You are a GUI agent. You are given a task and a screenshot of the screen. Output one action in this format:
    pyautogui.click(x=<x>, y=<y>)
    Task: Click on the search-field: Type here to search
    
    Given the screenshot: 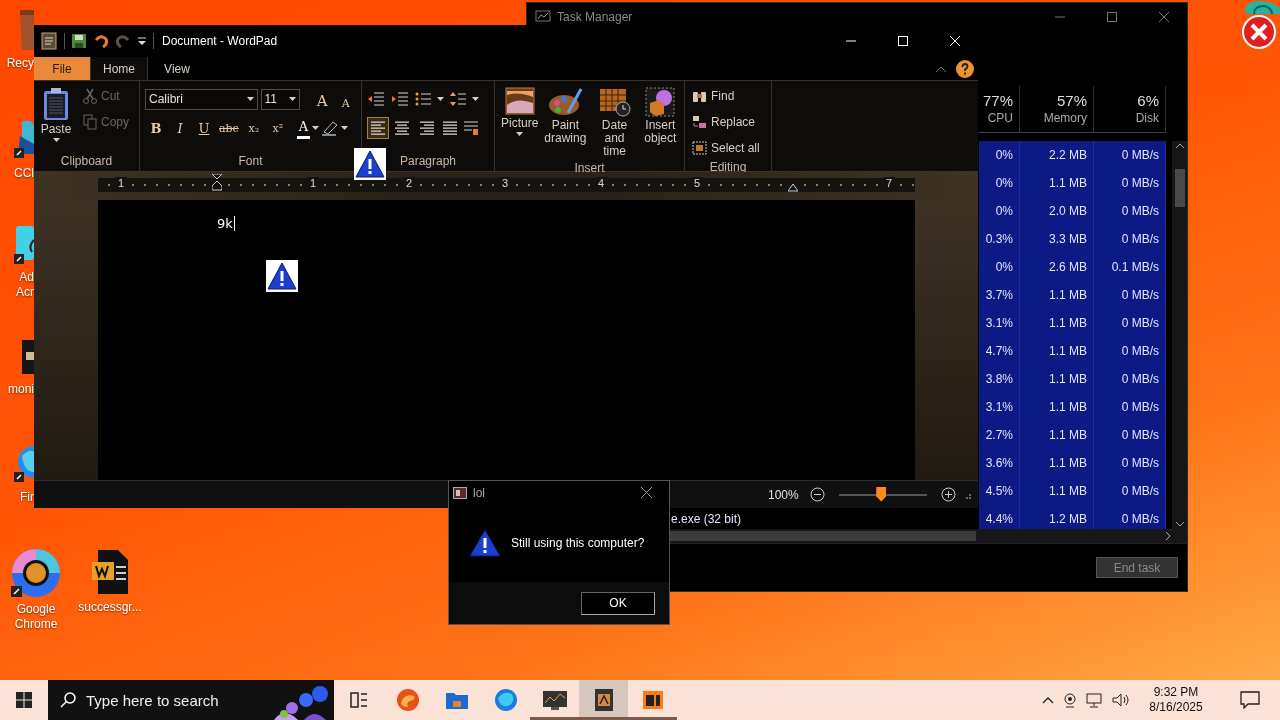 What is the action you would take?
    pyautogui.click(x=191, y=700)
    